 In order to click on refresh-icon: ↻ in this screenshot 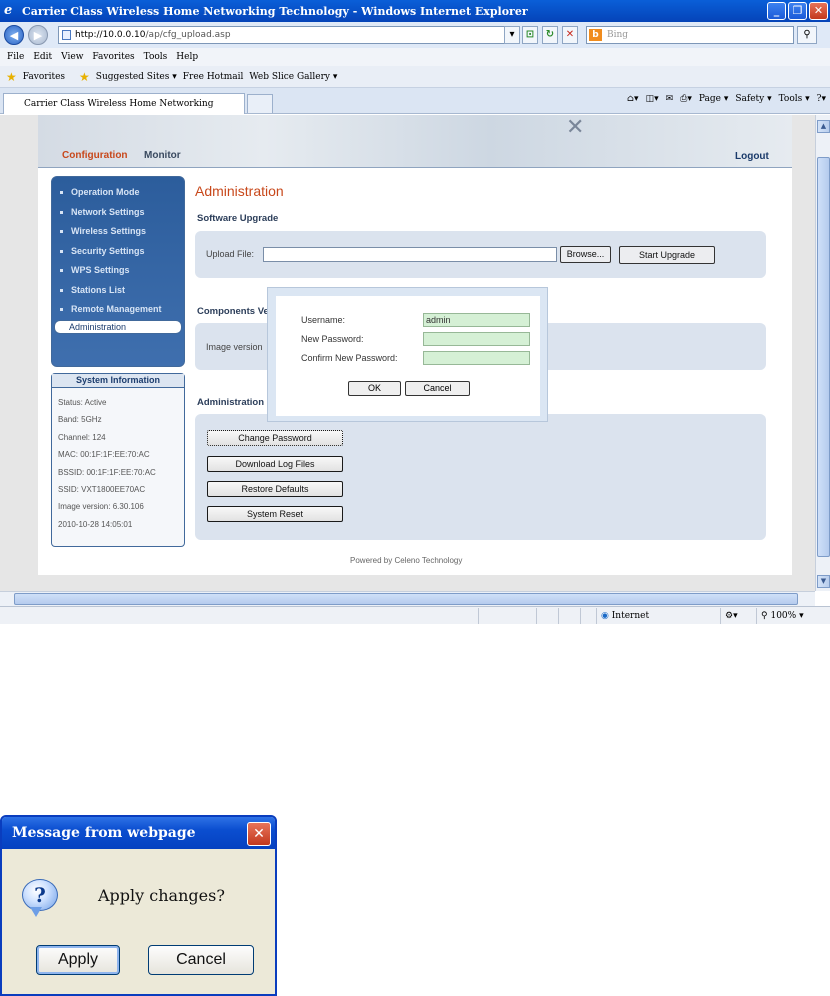, I will do `click(550, 35)`.